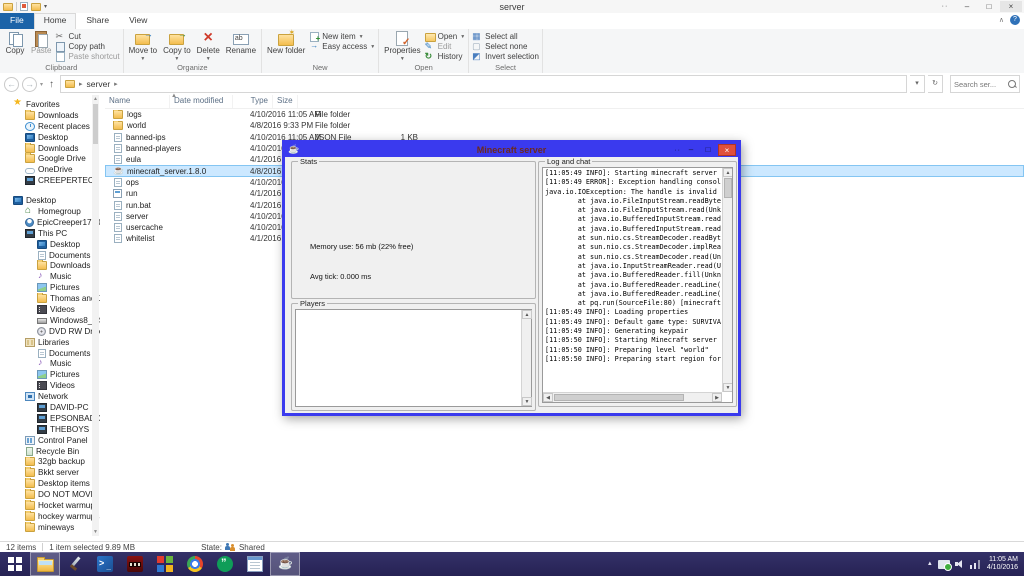  I want to click on minecraft-sword-app, so click(75, 564).